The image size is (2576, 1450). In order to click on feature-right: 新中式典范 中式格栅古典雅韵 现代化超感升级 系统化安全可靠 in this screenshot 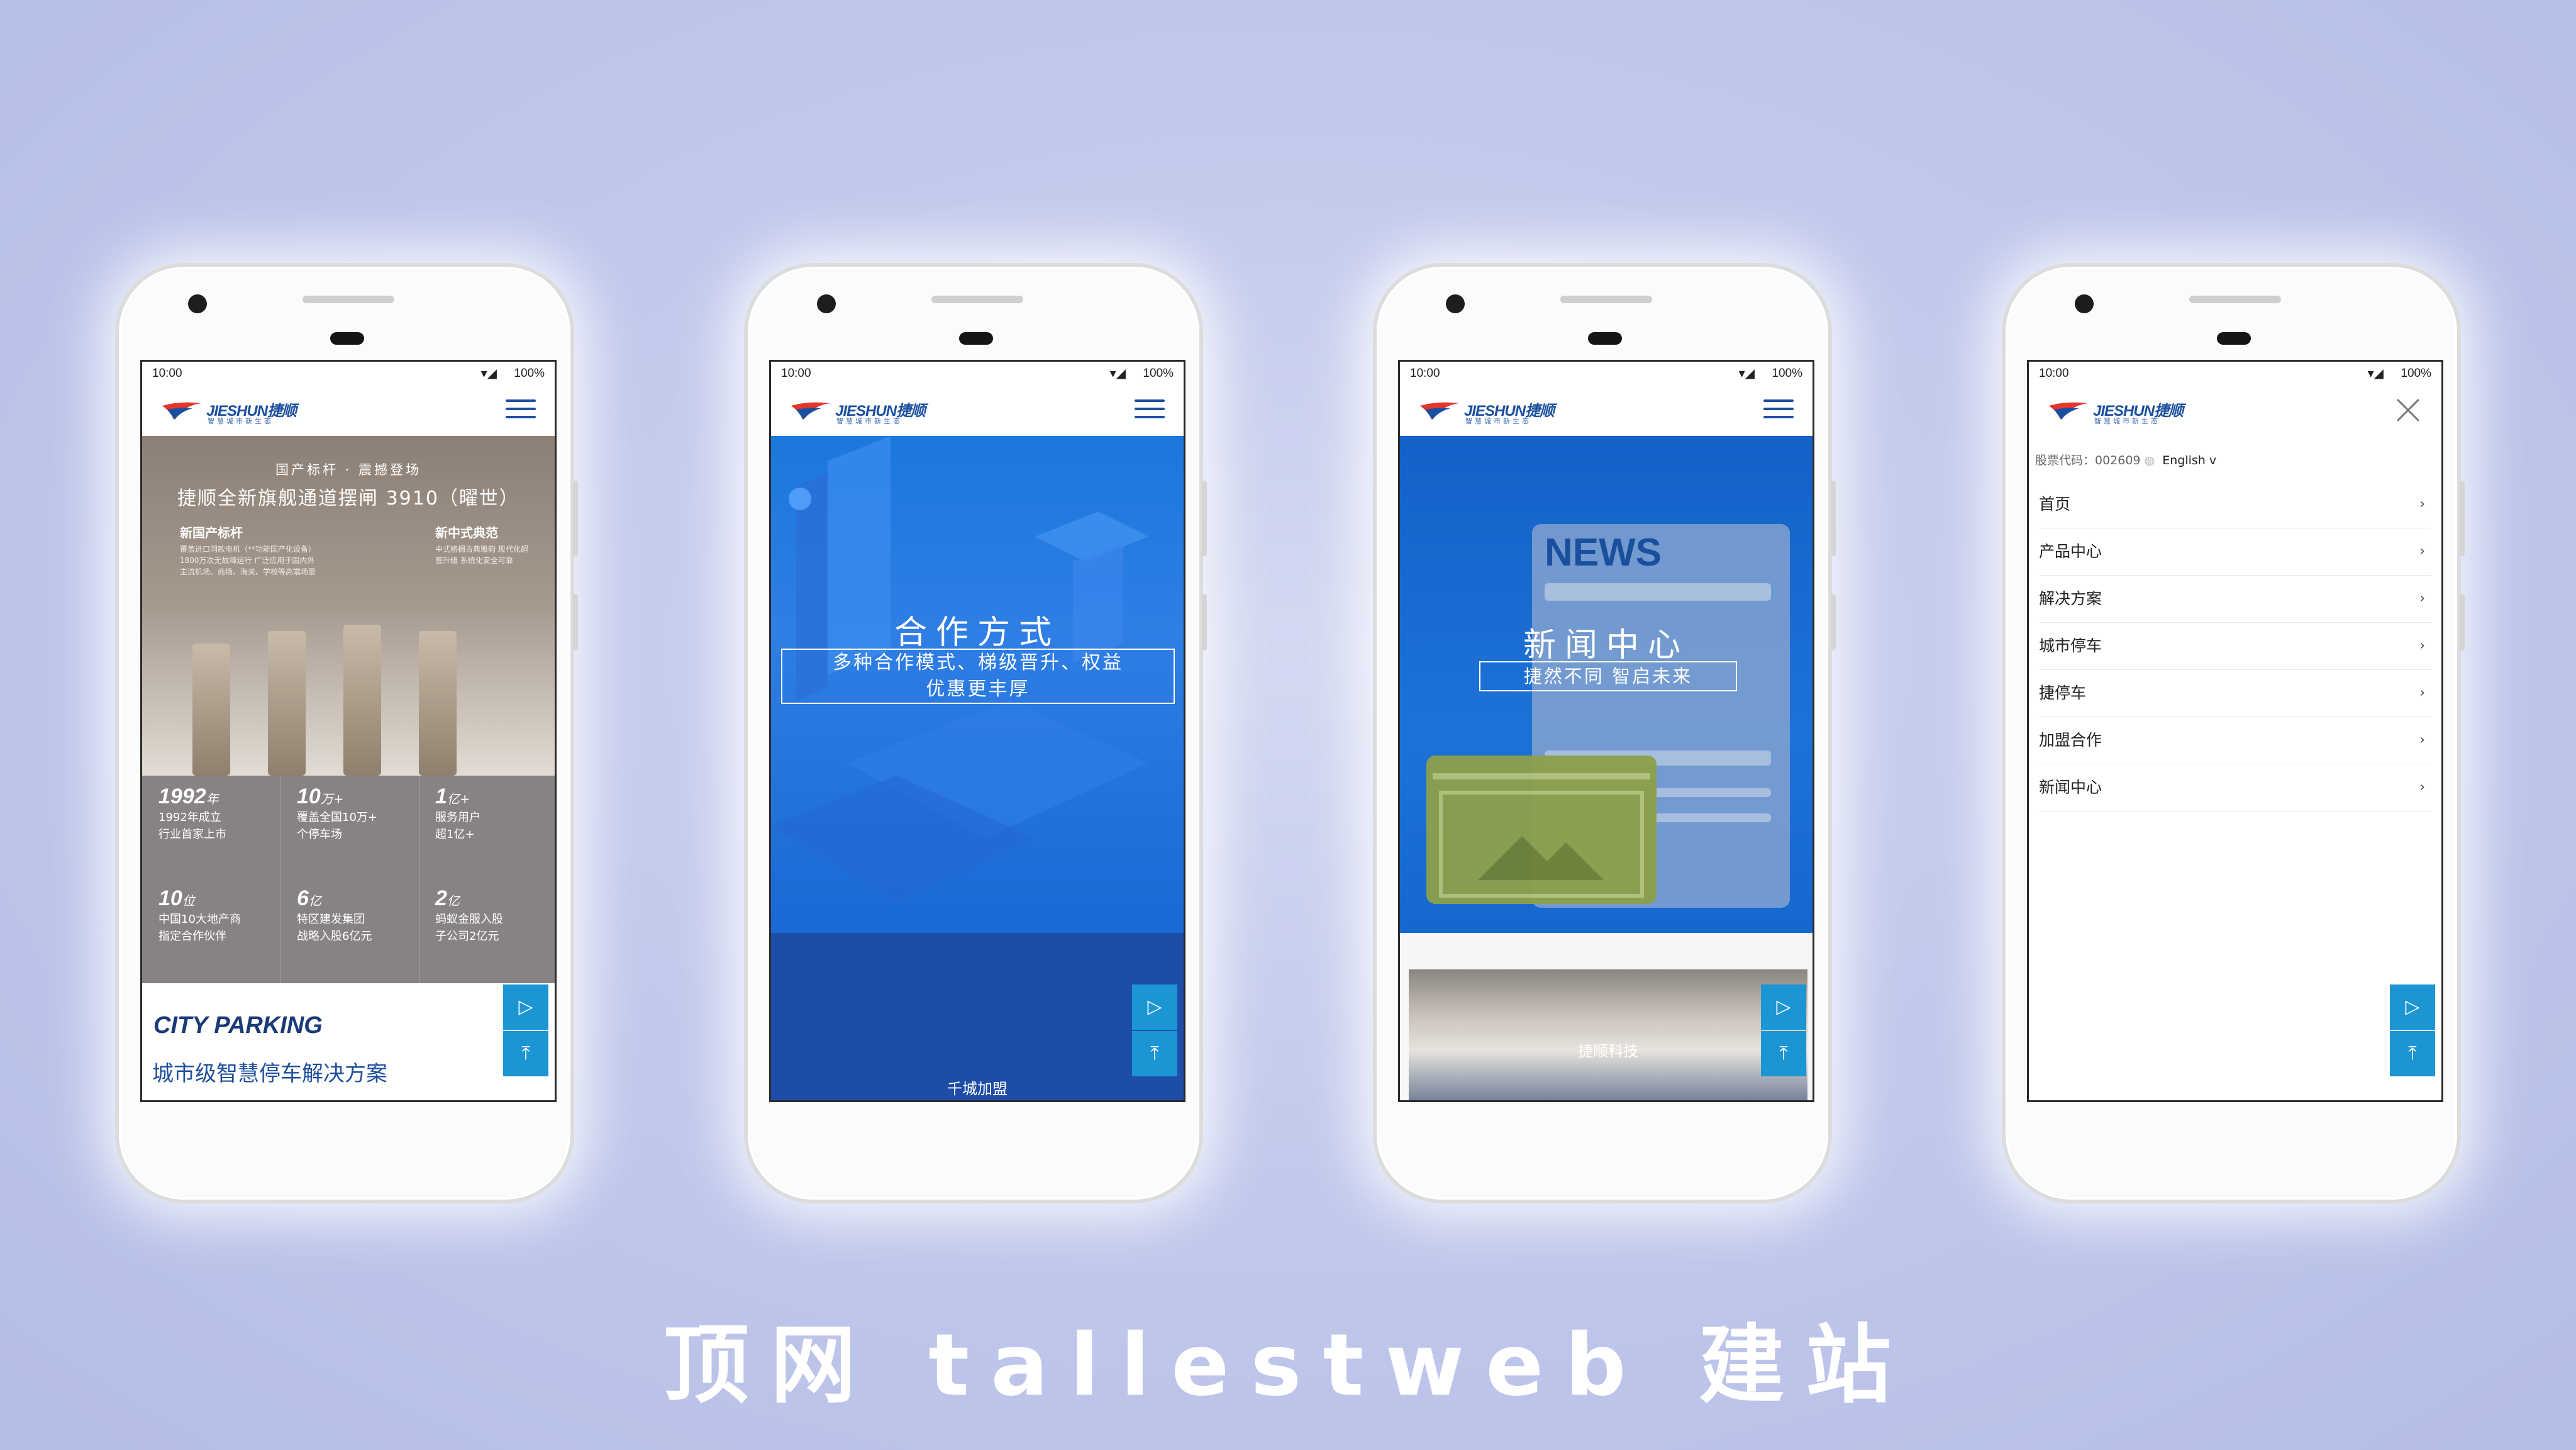, I will do `click(482, 544)`.